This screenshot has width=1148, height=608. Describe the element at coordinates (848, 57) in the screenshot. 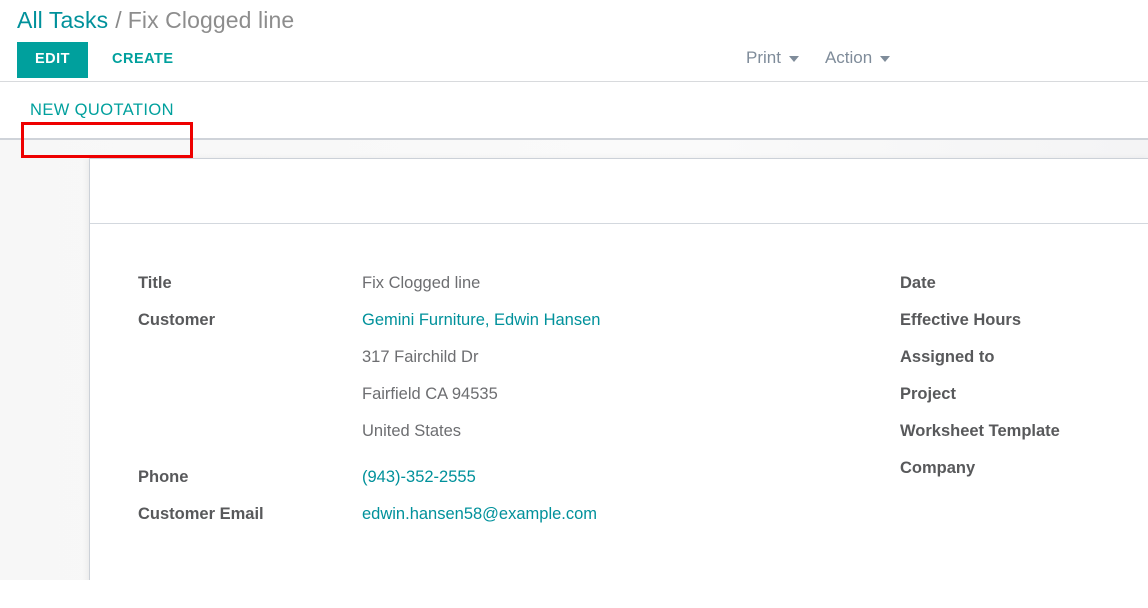

I see `action-label: Action` at that location.